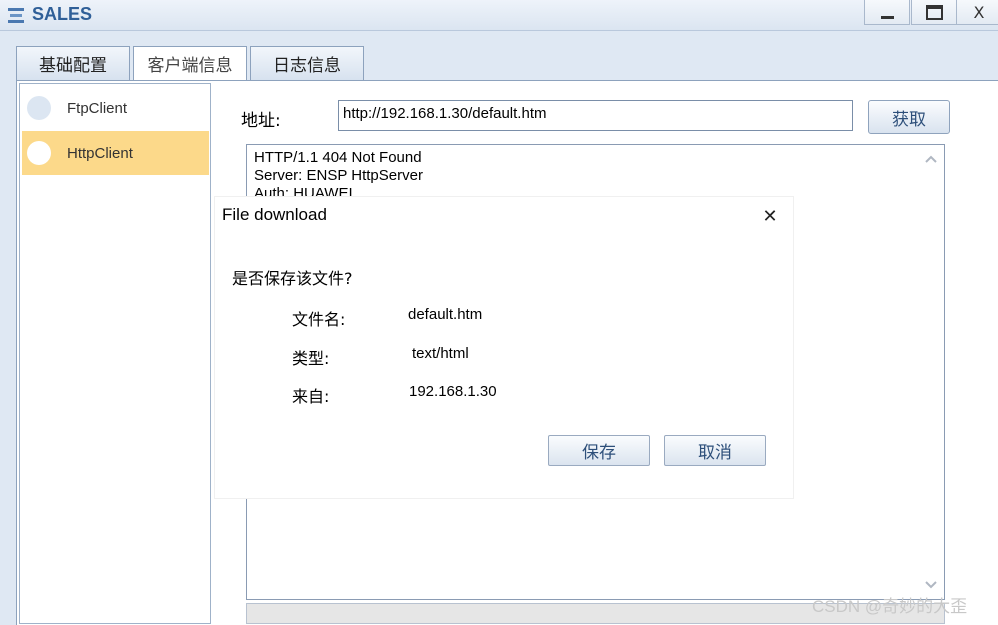 This screenshot has height=625, width=998. What do you see at coordinates (445, 314) in the screenshot?
I see `field-value-filename: default.htm` at bounding box center [445, 314].